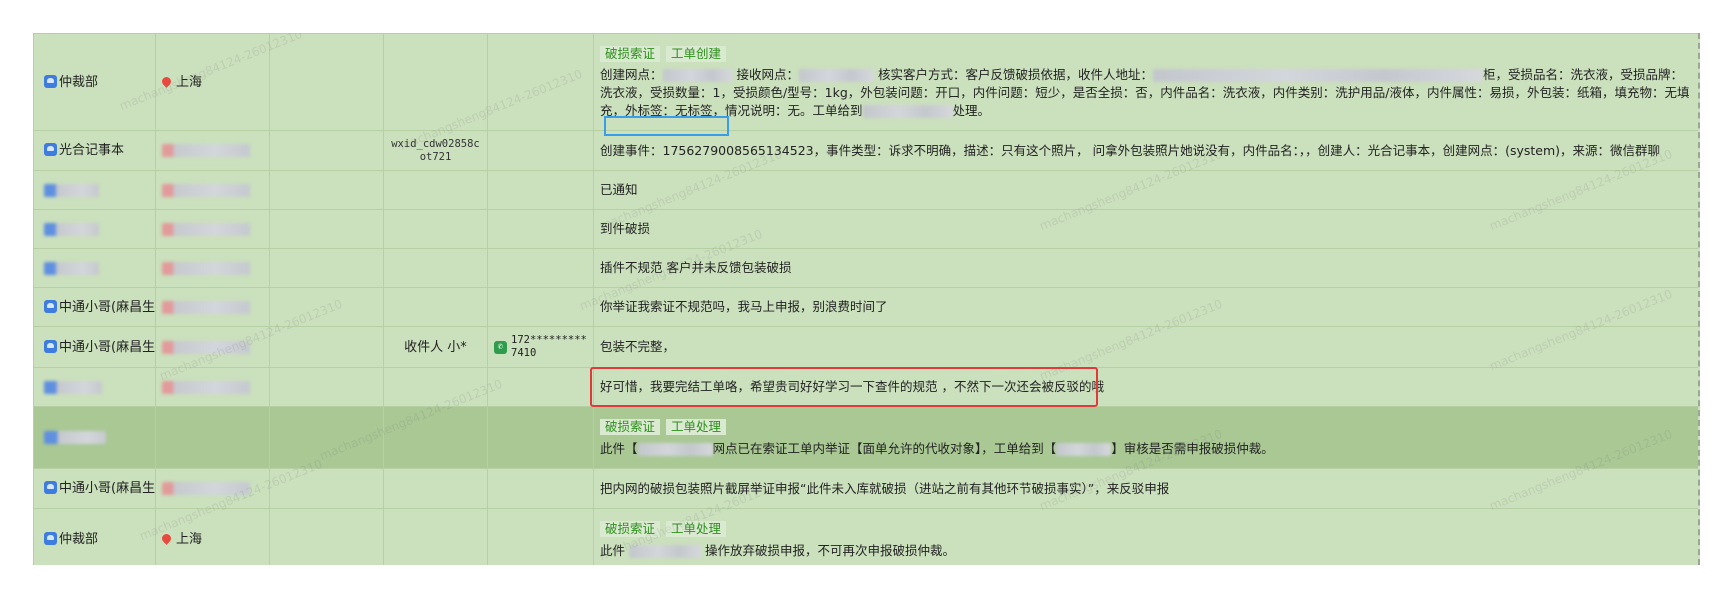  I want to click on operator-name: 光合记事本, so click(92, 150).